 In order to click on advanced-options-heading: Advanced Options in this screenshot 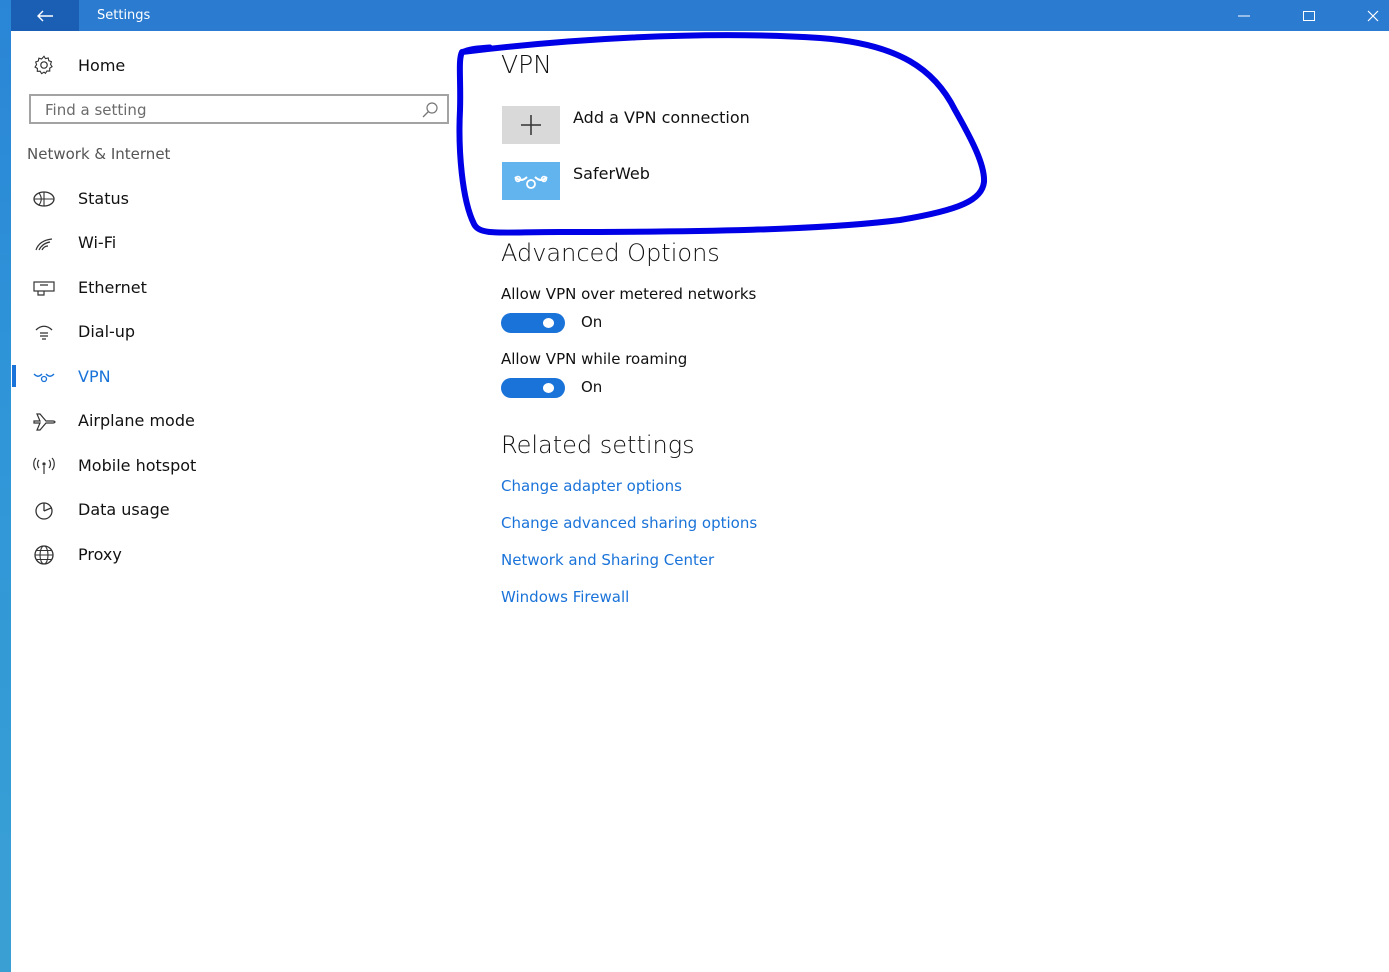, I will do `click(610, 253)`.